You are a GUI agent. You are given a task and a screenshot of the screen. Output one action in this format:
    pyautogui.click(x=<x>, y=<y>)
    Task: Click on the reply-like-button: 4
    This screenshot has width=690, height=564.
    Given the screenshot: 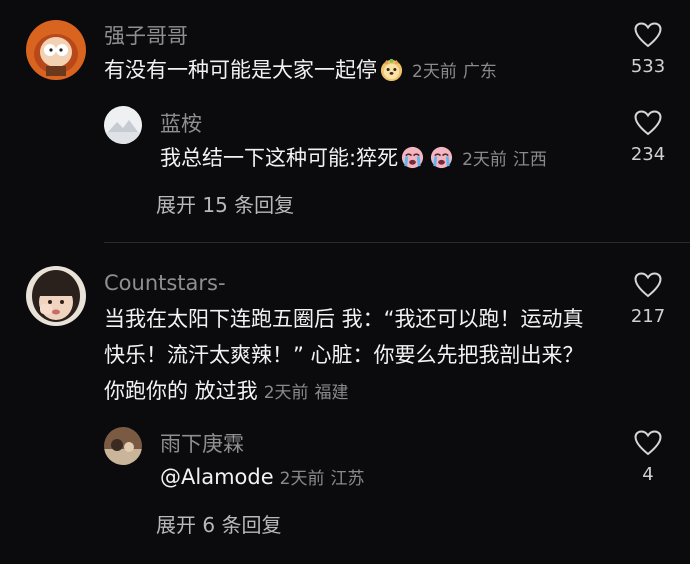 What is the action you would take?
    pyautogui.click(x=648, y=457)
    